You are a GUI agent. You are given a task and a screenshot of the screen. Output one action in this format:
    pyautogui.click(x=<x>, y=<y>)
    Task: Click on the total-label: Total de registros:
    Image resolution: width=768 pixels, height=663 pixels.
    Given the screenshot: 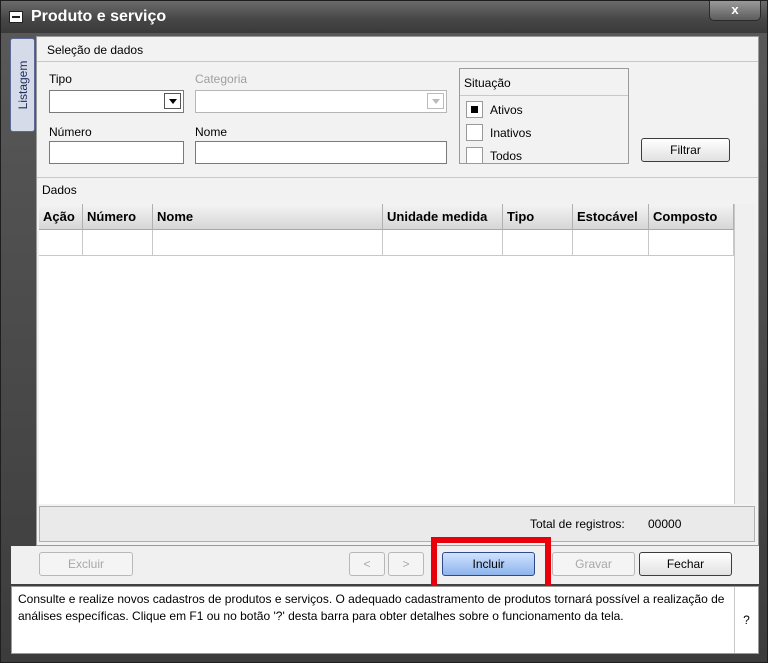 What is the action you would take?
    pyautogui.click(x=577, y=524)
    